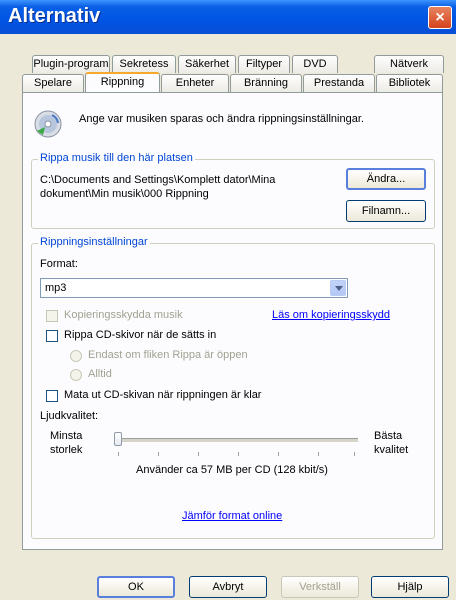 The image size is (456, 600). I want to click on compare-formats-link: Jämför format online, so click(232, 516).